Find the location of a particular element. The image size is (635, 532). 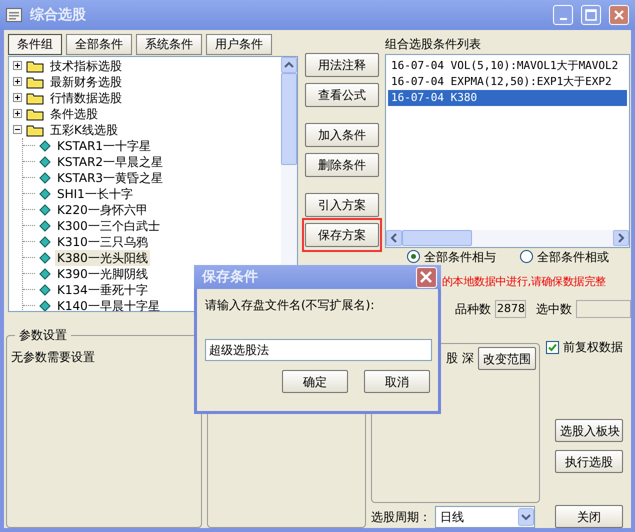

tree-item: 条件选股 is located at coordinates (74, 114).